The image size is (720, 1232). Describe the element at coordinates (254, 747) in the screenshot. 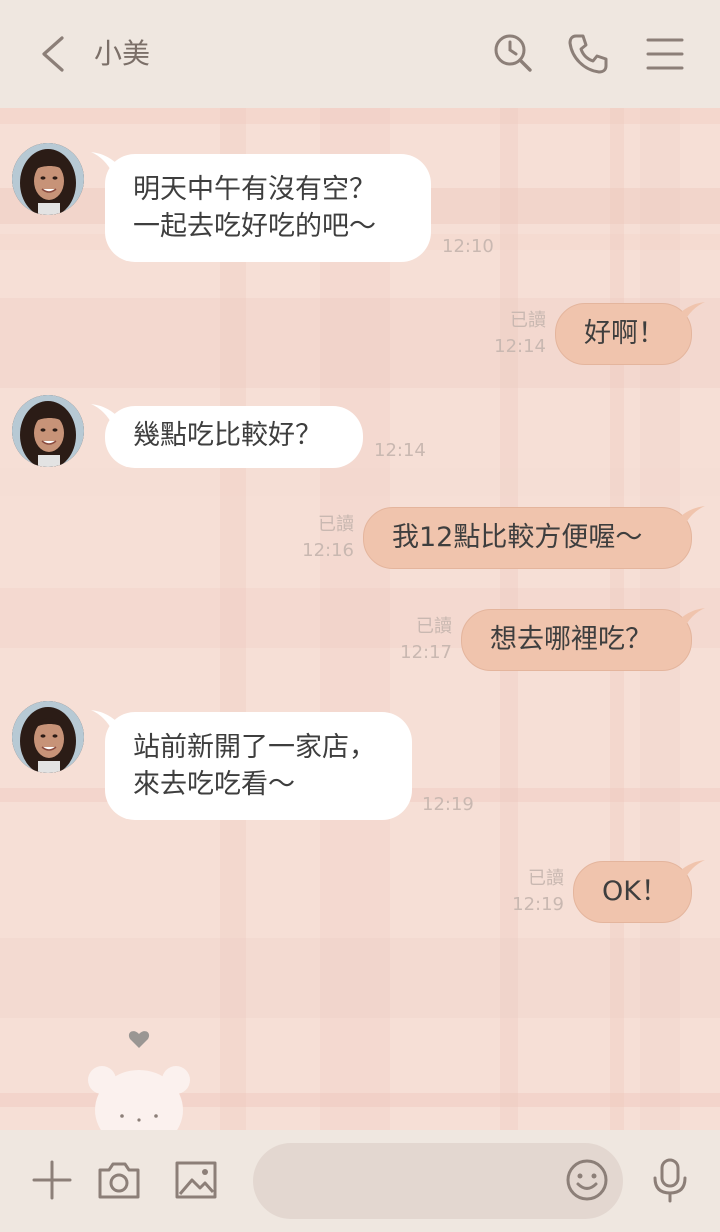

I see `message-text: 站前新開了一家店，` at that location.